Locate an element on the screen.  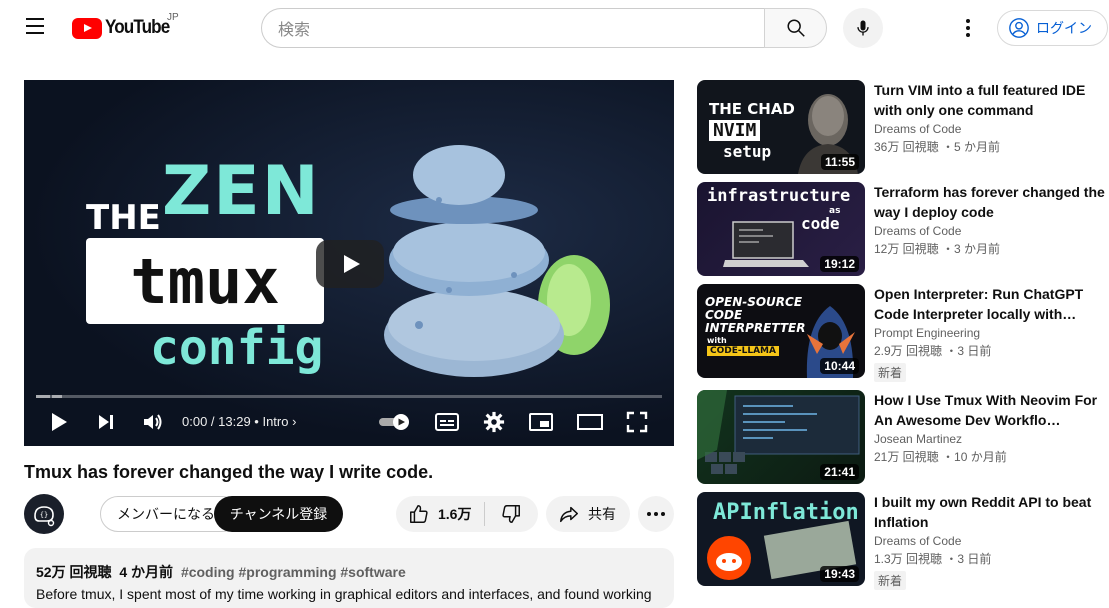
play-icon is located at coordinates (59, 422).